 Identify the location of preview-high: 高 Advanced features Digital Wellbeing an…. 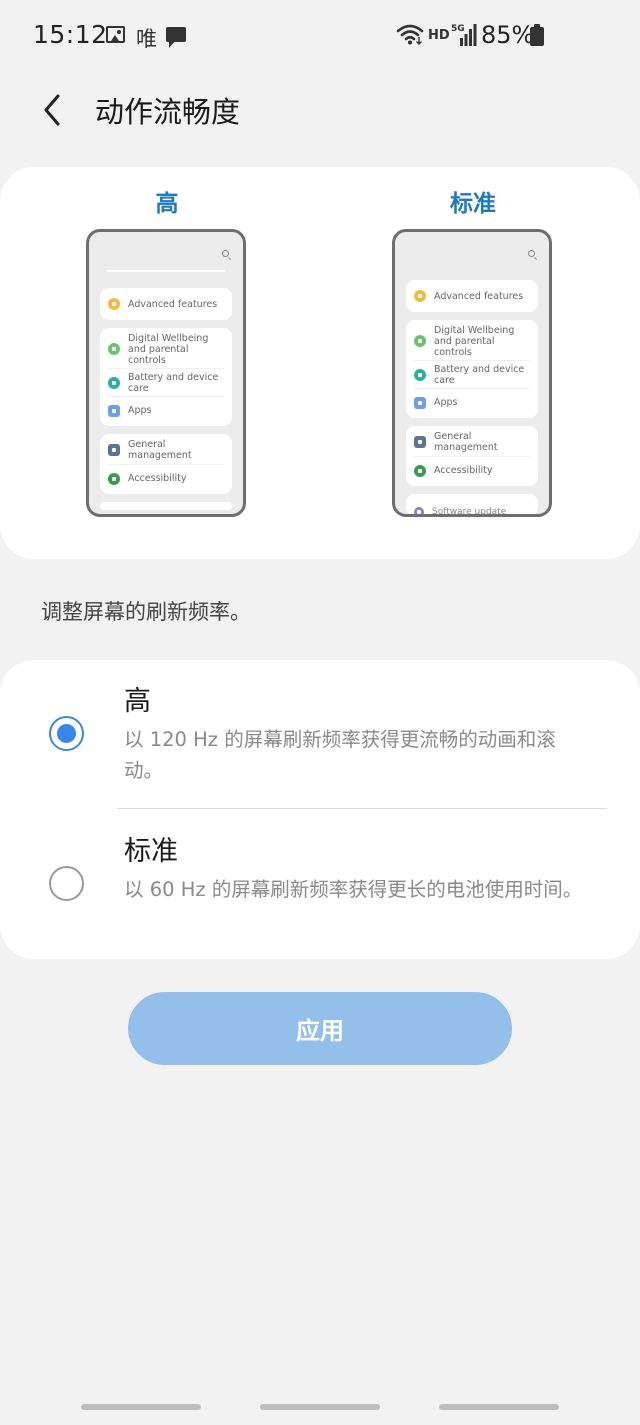
(167, 353).